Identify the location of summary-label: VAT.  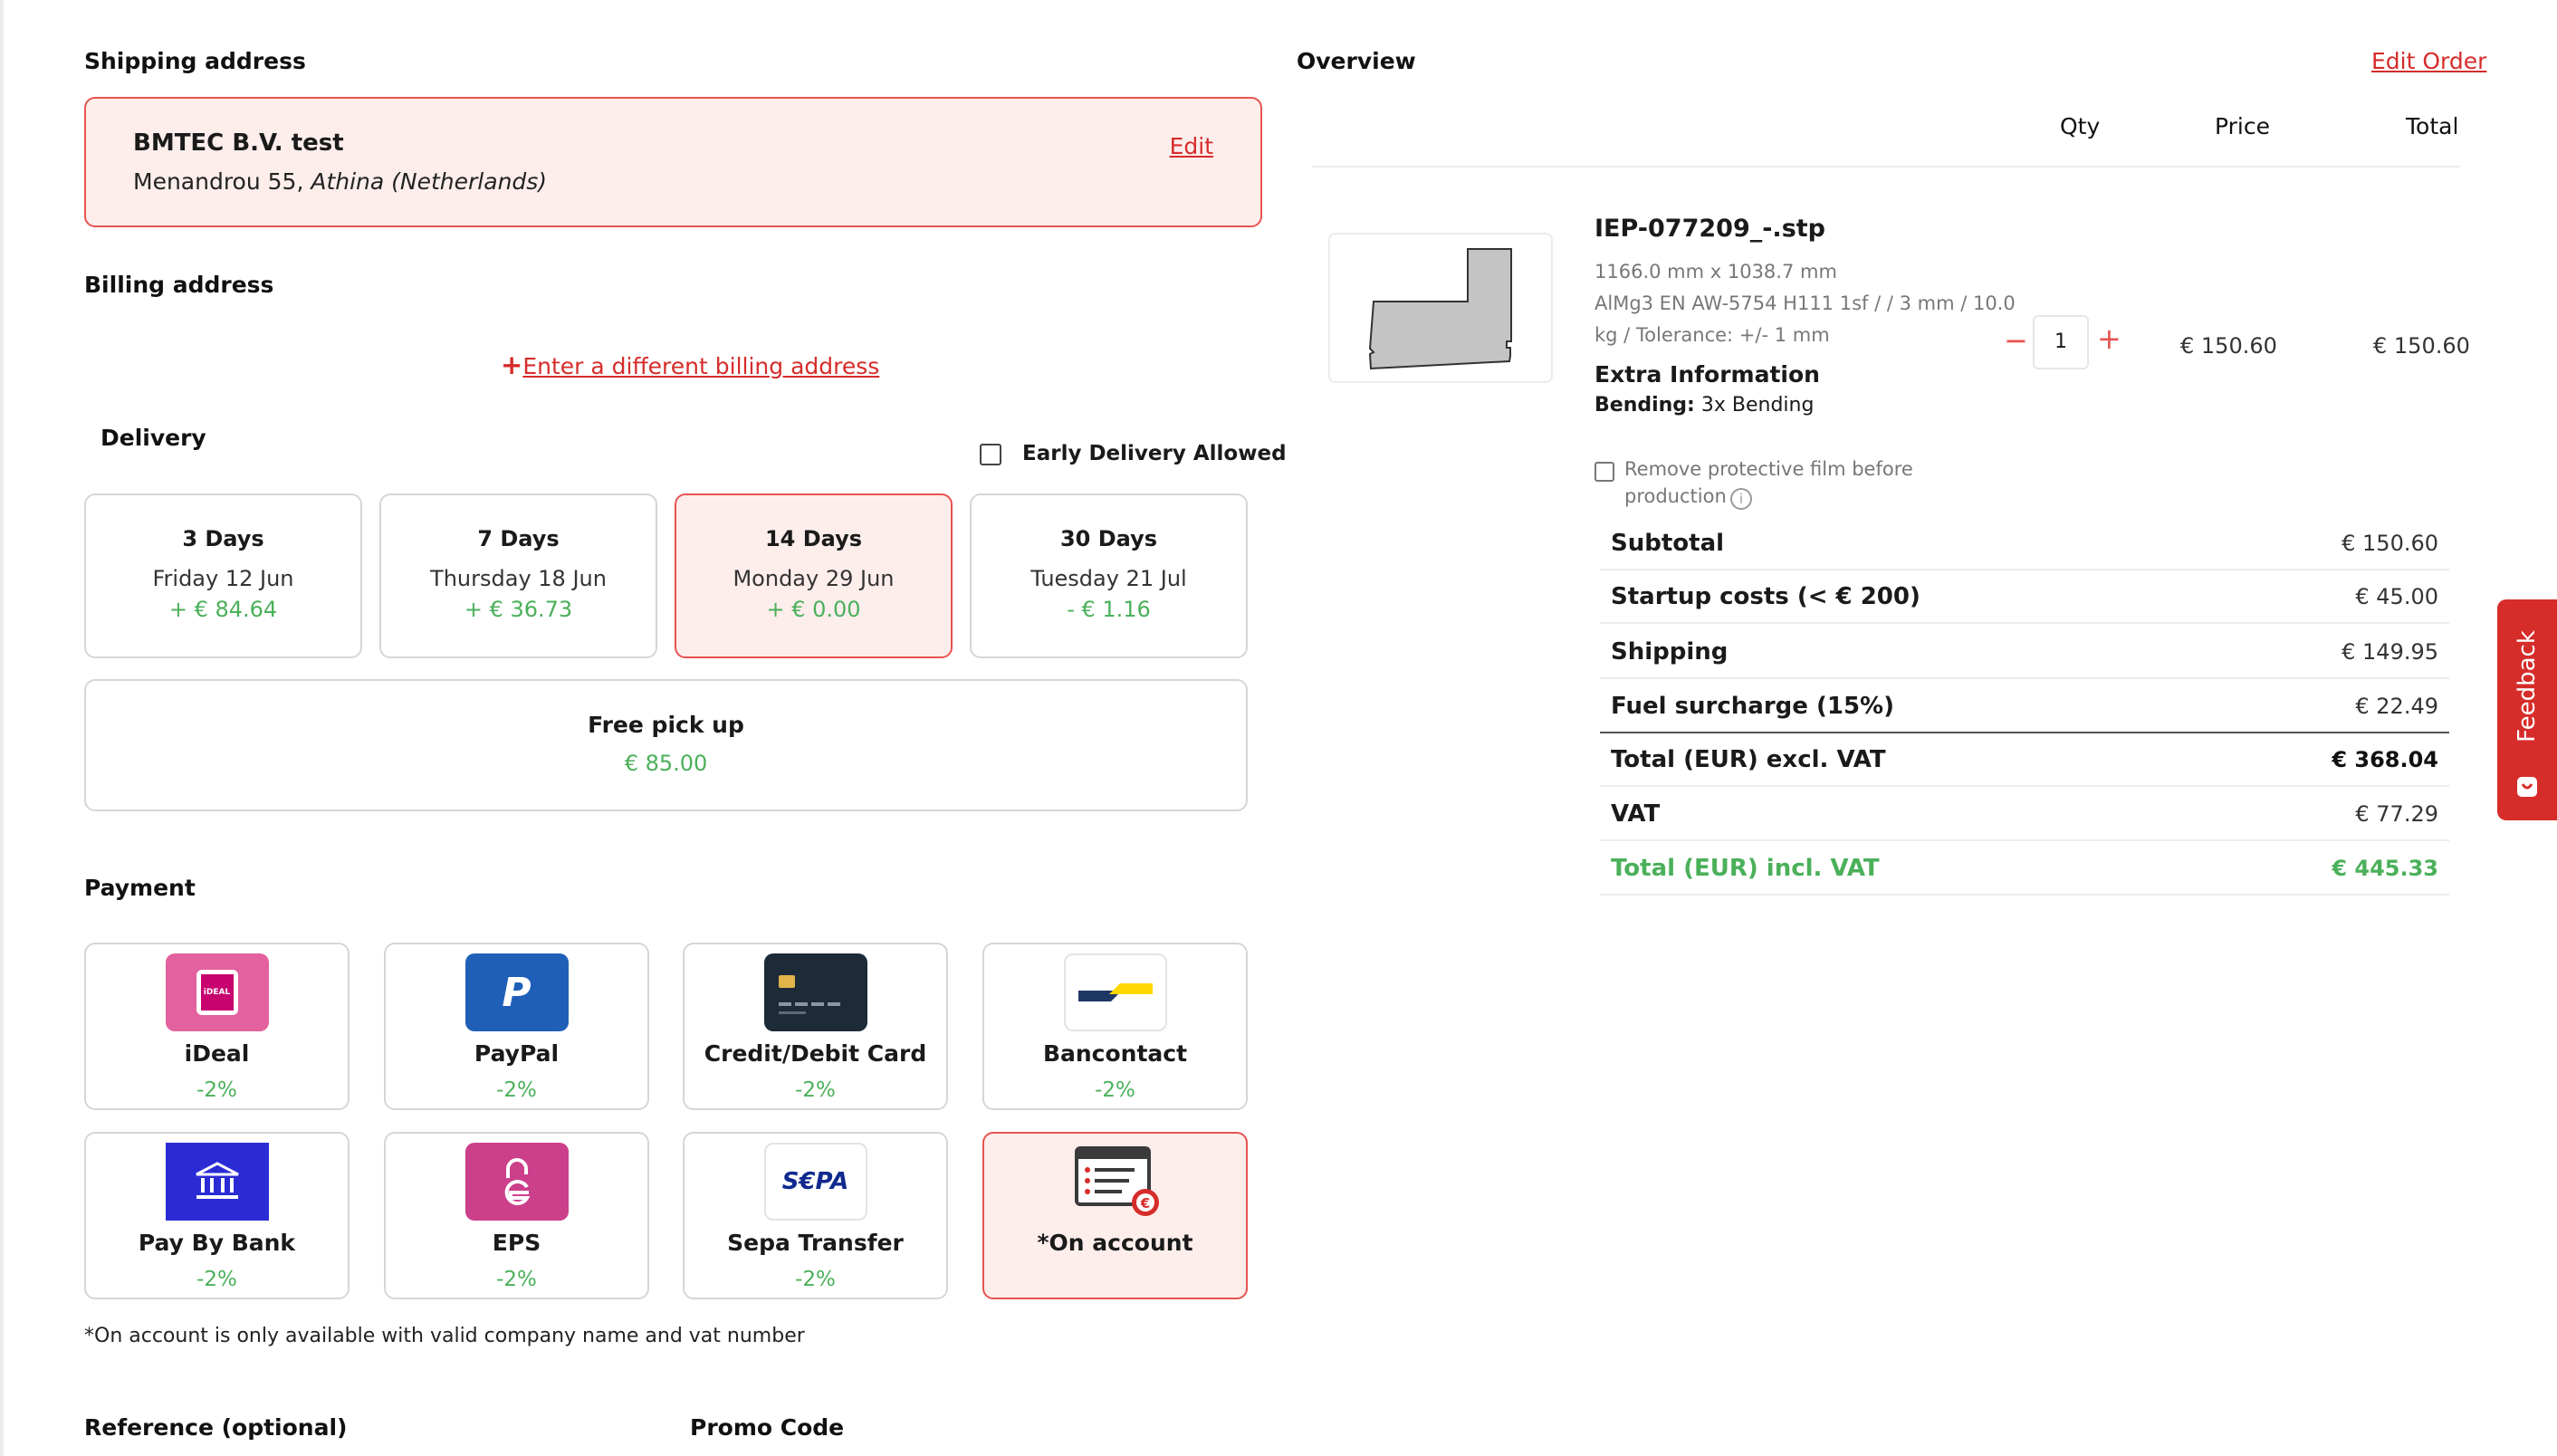
(1636, 814).